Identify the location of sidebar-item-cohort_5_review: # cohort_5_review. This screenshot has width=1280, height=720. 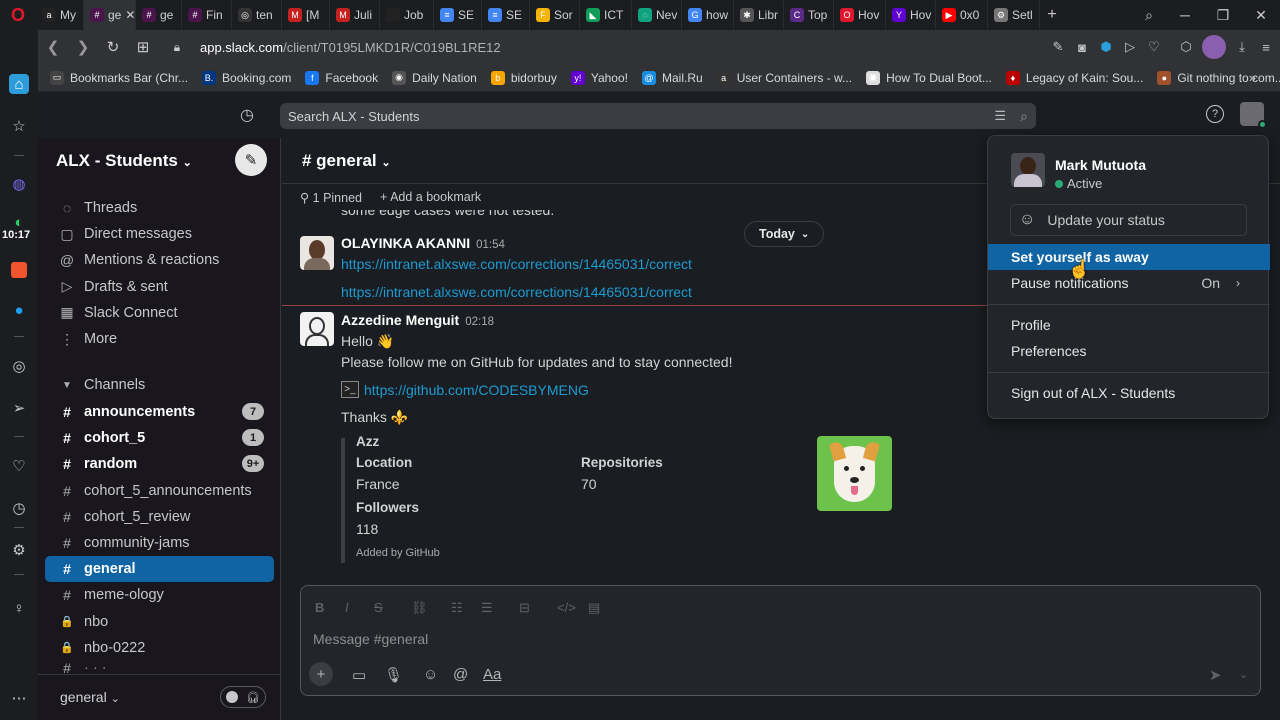
(159, 517).